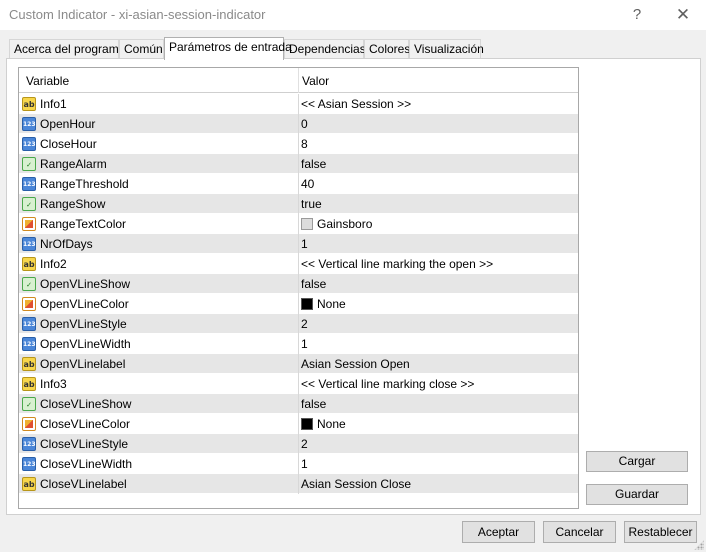 The width and height of the screenshot is (706, 552). What do you see at coordinates (68, 124) in the screenshot?
I see `parameter-name: OpenHour` at bounding box center [68, 124].